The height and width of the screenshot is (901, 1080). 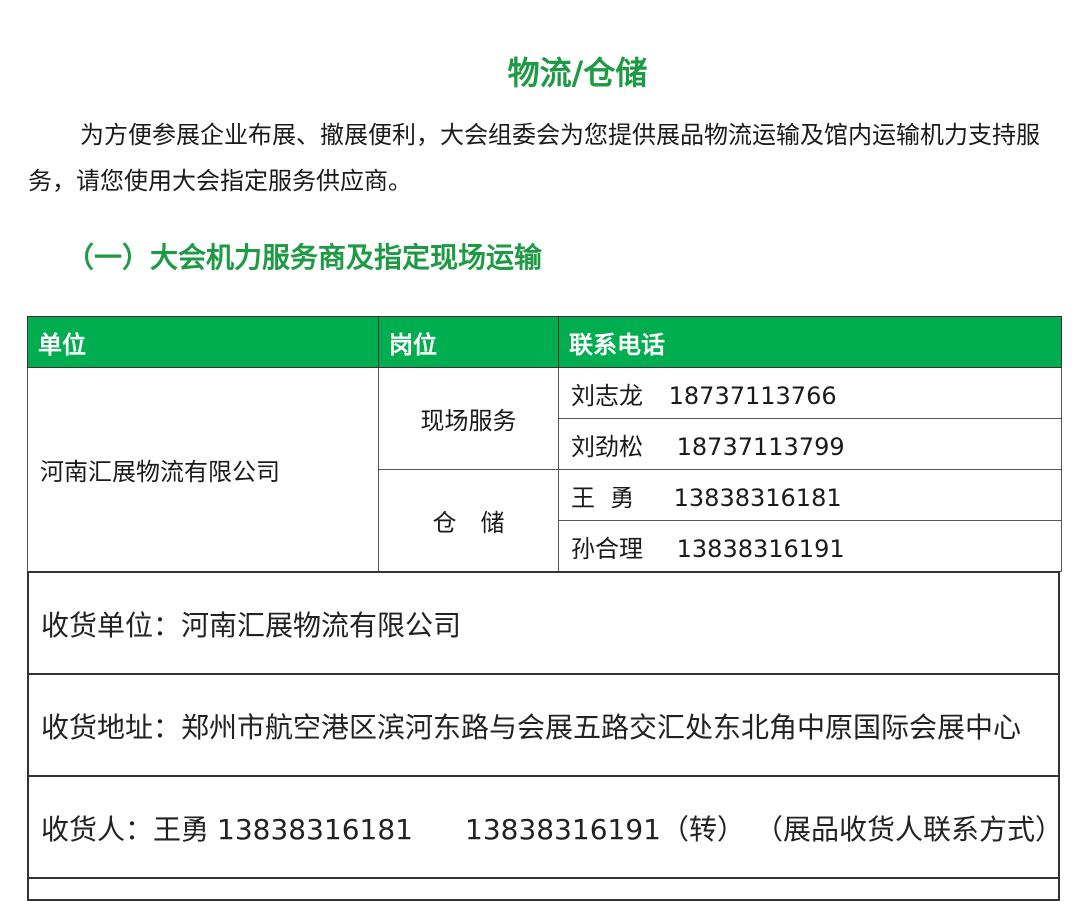 What do you see at coordinates (315, 829) in the screenshot?
I see `receiver-phone-1: 13838316181` at bounding box center [315, 829].